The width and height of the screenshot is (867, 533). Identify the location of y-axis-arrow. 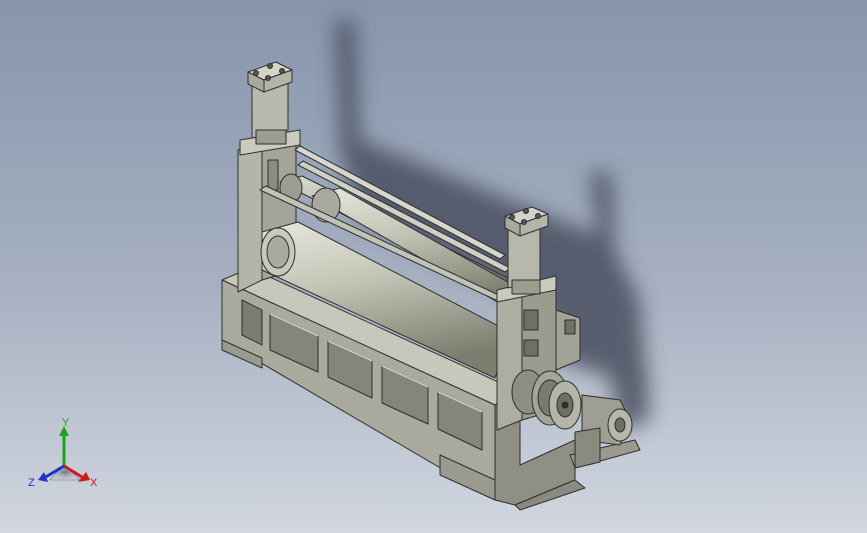
(64, 446).